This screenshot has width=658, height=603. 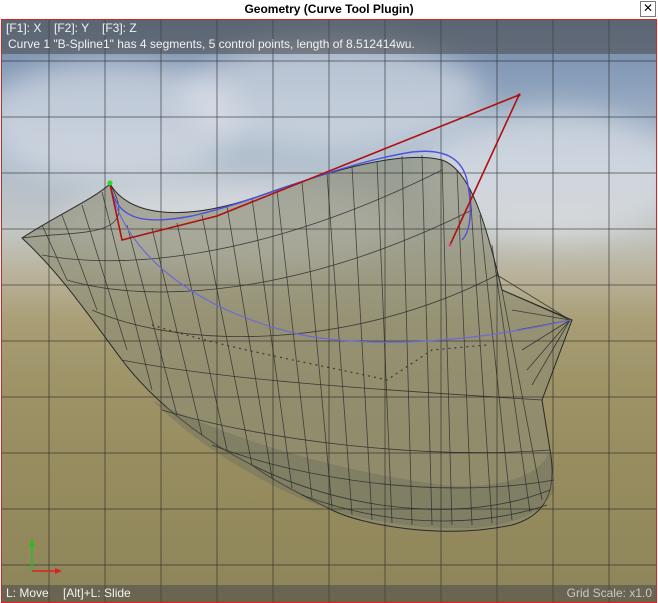 What do you see at coordinates (97, 593) in the screenshot?
I see `hint-slide: [Alt]+L: Slide` at bounding box center [97, 593].